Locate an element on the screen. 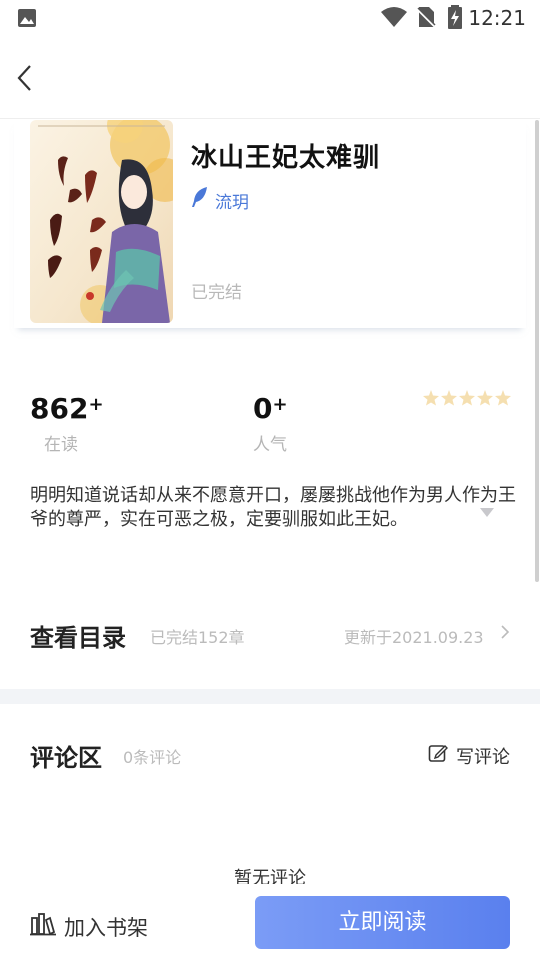 This screenshot has height=960, width=540. readers-plus: + is located at coordinates (96, 404).